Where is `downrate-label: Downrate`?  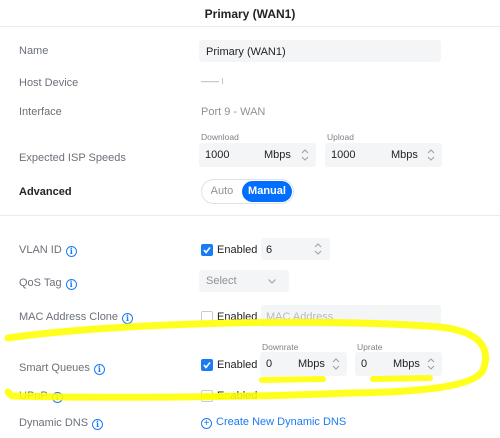 downrate-label: Downrate is located at coordinates (280, 347).